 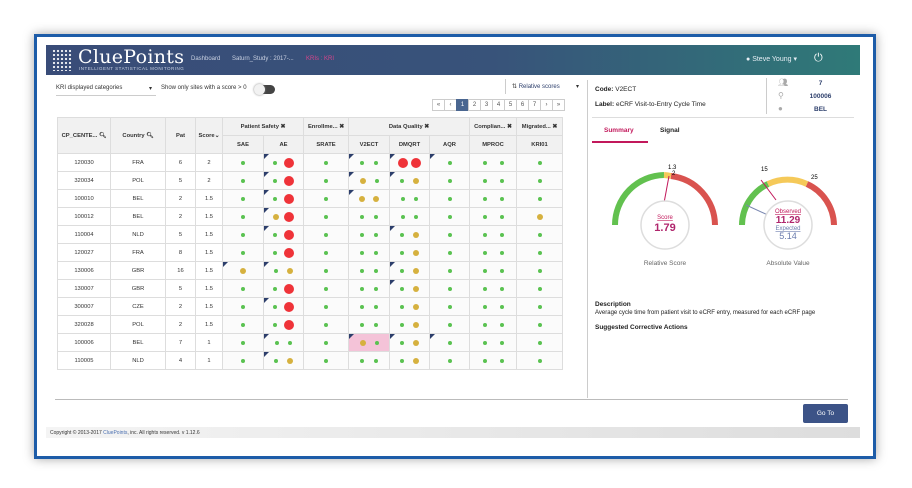 I want to click on col-country: Country 🔍︎, so click(x=138, y=135).